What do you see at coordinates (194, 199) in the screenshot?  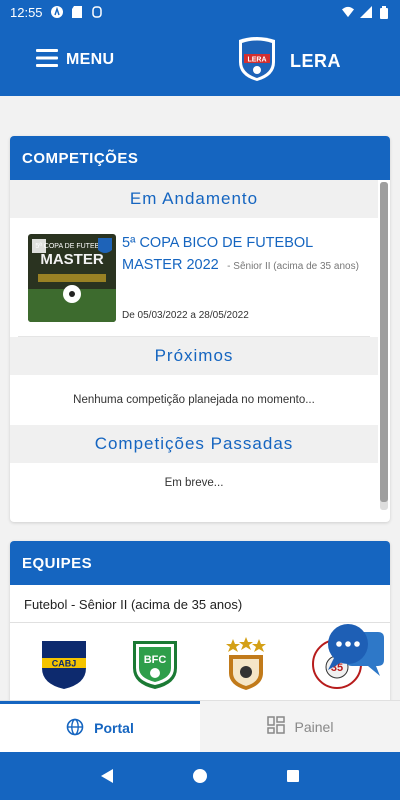 I see `in-progress-title: Em Andamento` at bounding box center [194, 199].